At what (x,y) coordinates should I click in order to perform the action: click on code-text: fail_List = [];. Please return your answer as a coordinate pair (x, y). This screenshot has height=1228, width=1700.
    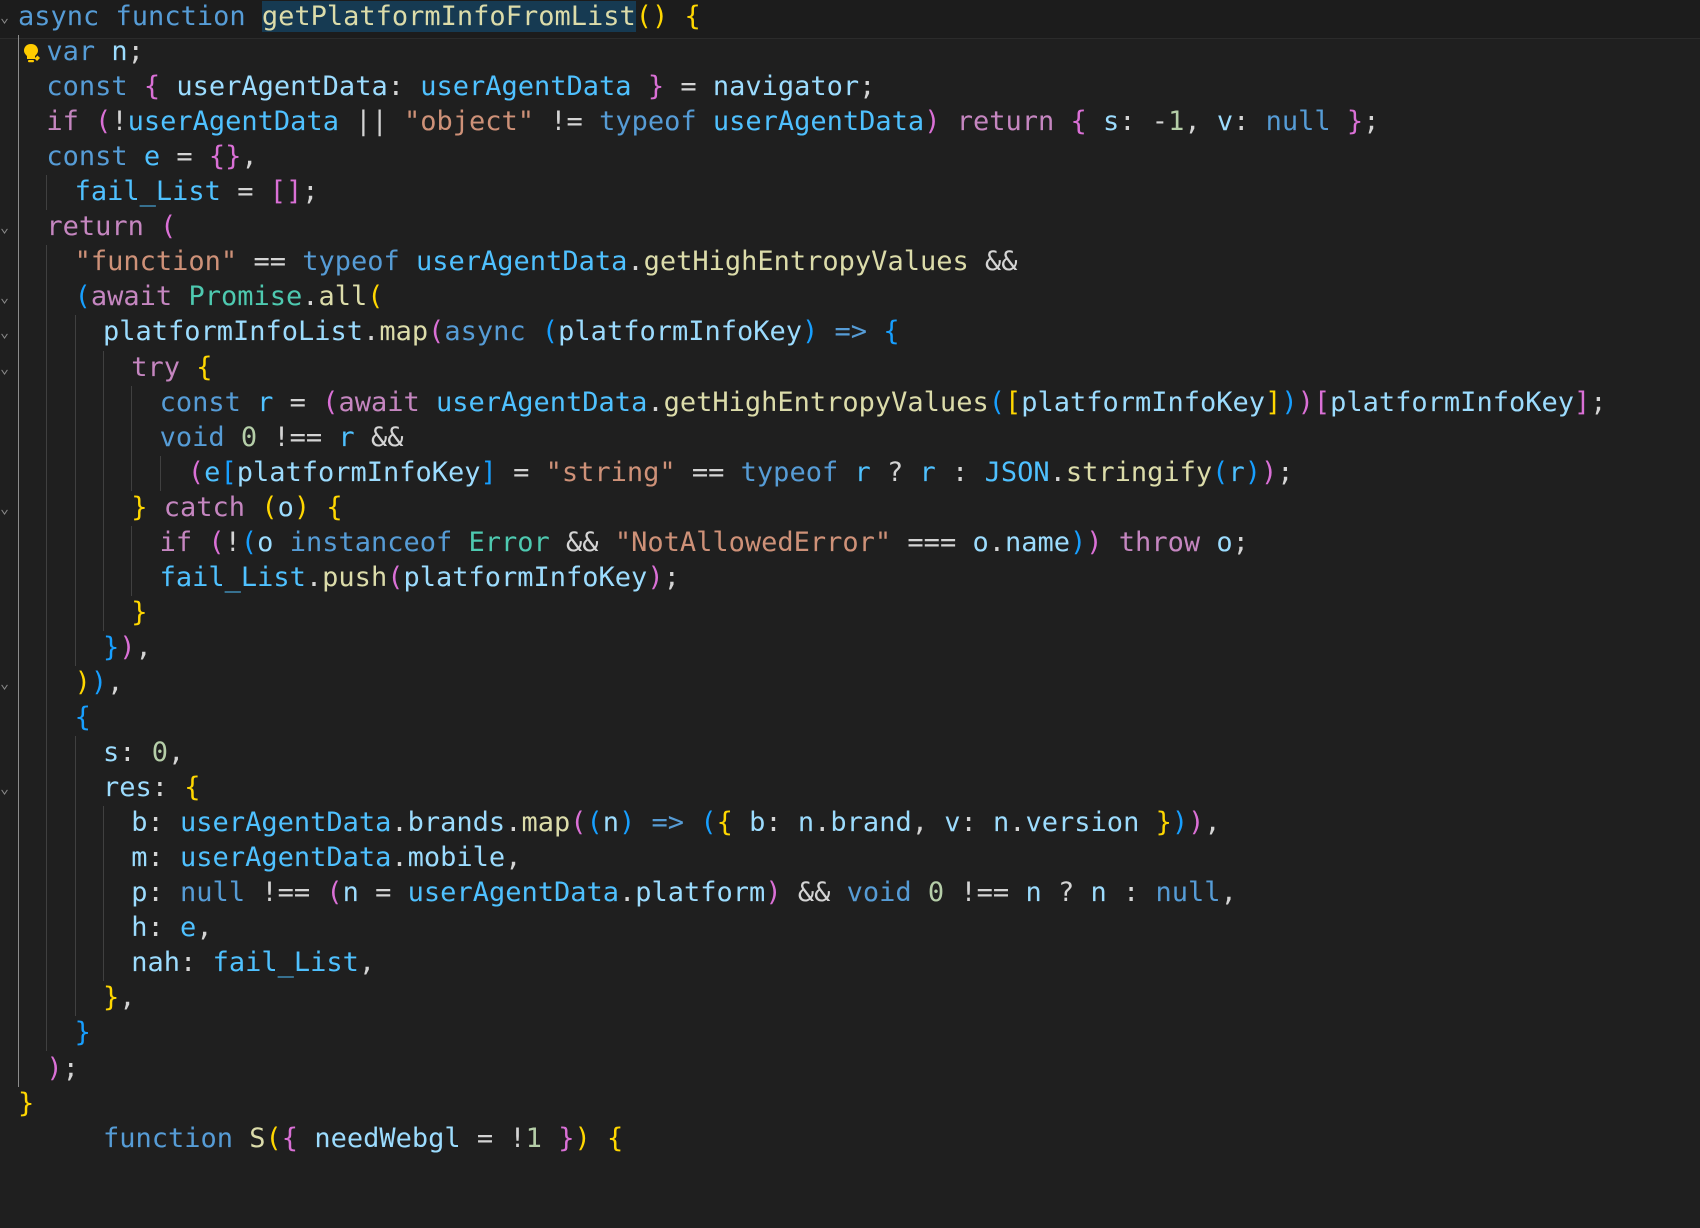
    Looking at the image, I should click on (197, 192).